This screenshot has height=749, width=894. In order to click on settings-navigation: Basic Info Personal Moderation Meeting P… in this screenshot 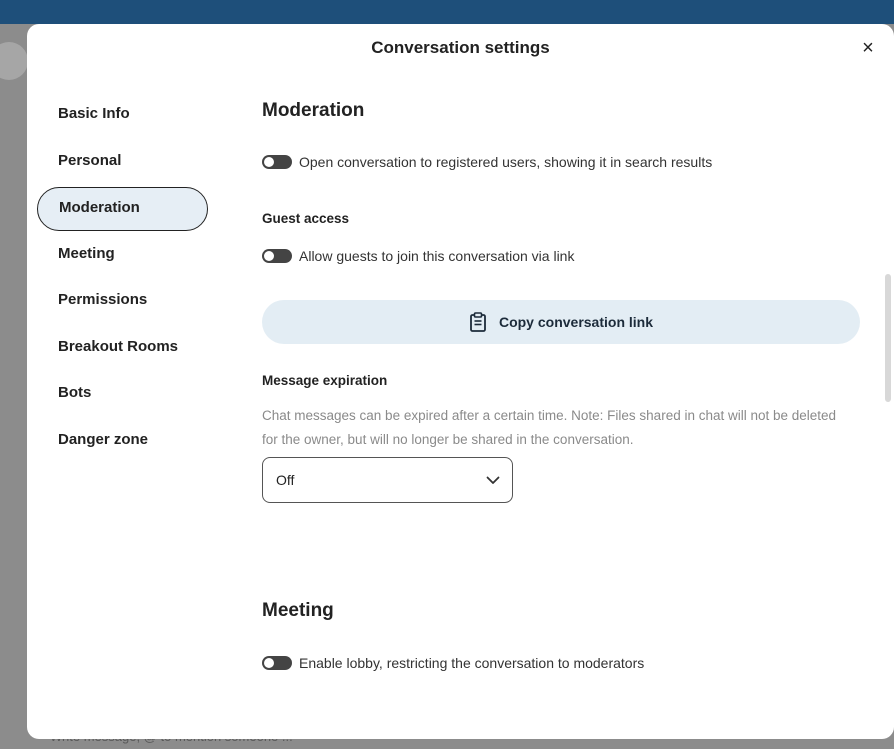, I will do `click(127, 280)`.